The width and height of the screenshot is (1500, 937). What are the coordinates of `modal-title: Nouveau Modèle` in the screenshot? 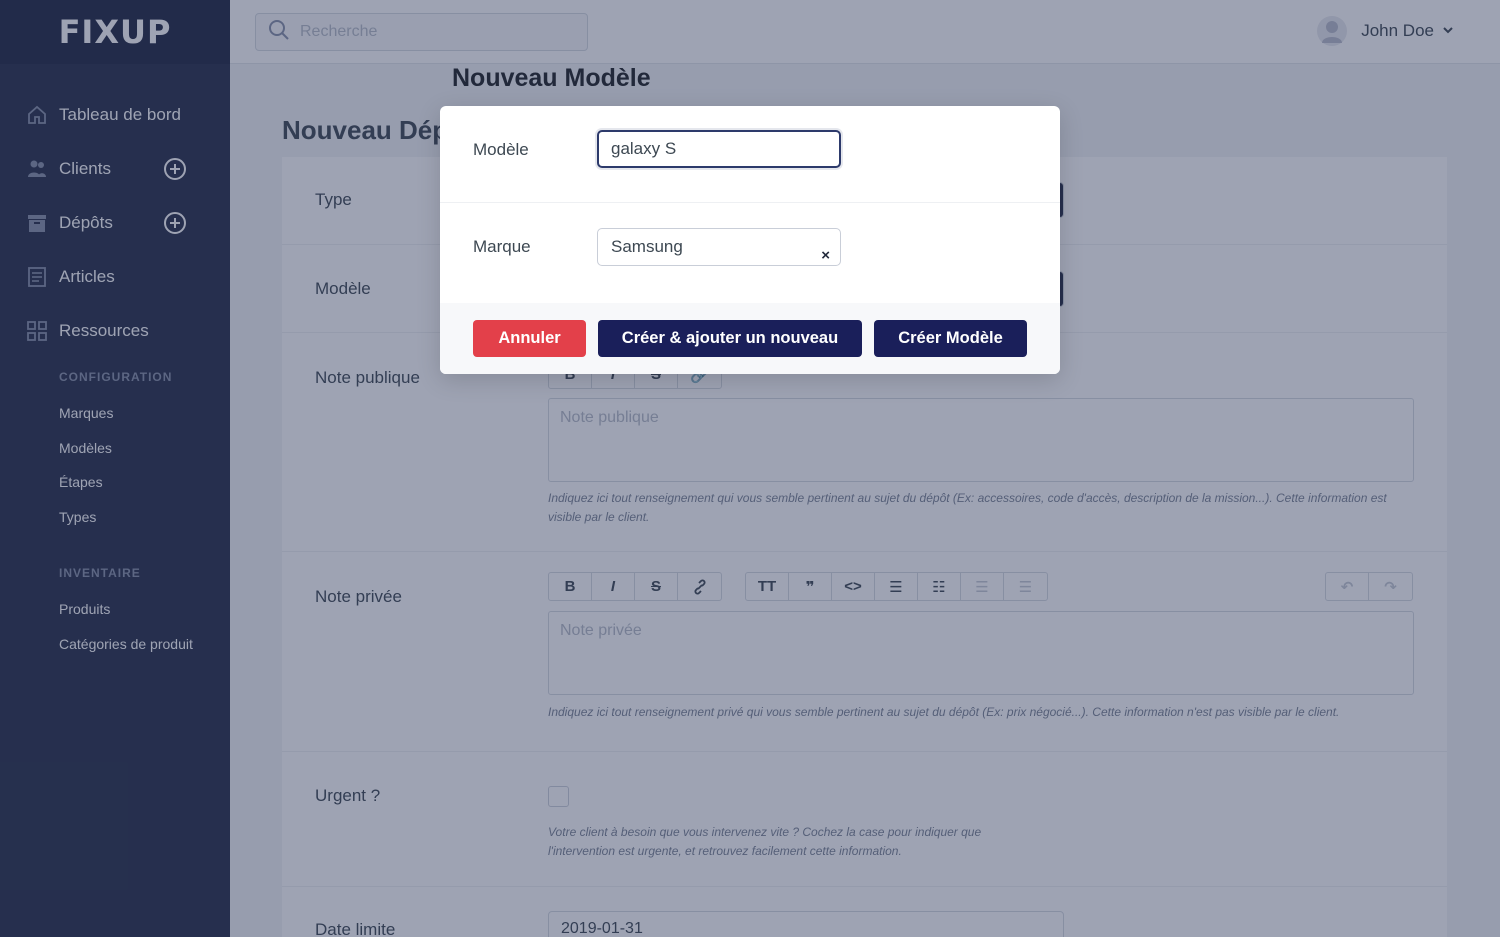 It's located at (551, 78).